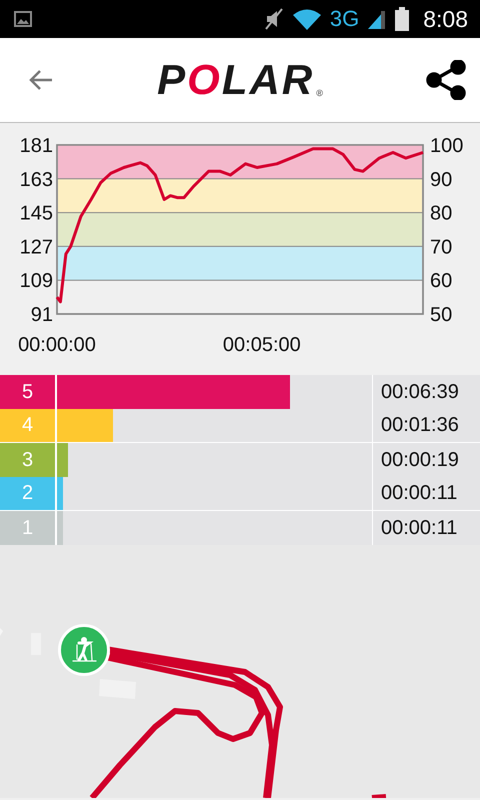  Describe the element at coordinates (307, 19) in the screenshot. I see `wifi-icon` at that location.